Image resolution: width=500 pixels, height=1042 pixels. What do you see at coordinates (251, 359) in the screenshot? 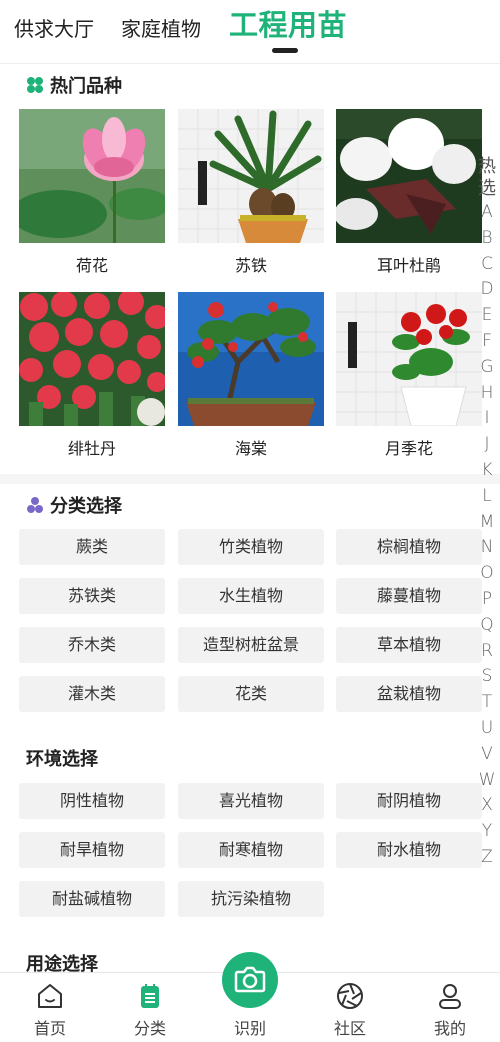
I see `begonia-image` at bounding box center [251, 359].